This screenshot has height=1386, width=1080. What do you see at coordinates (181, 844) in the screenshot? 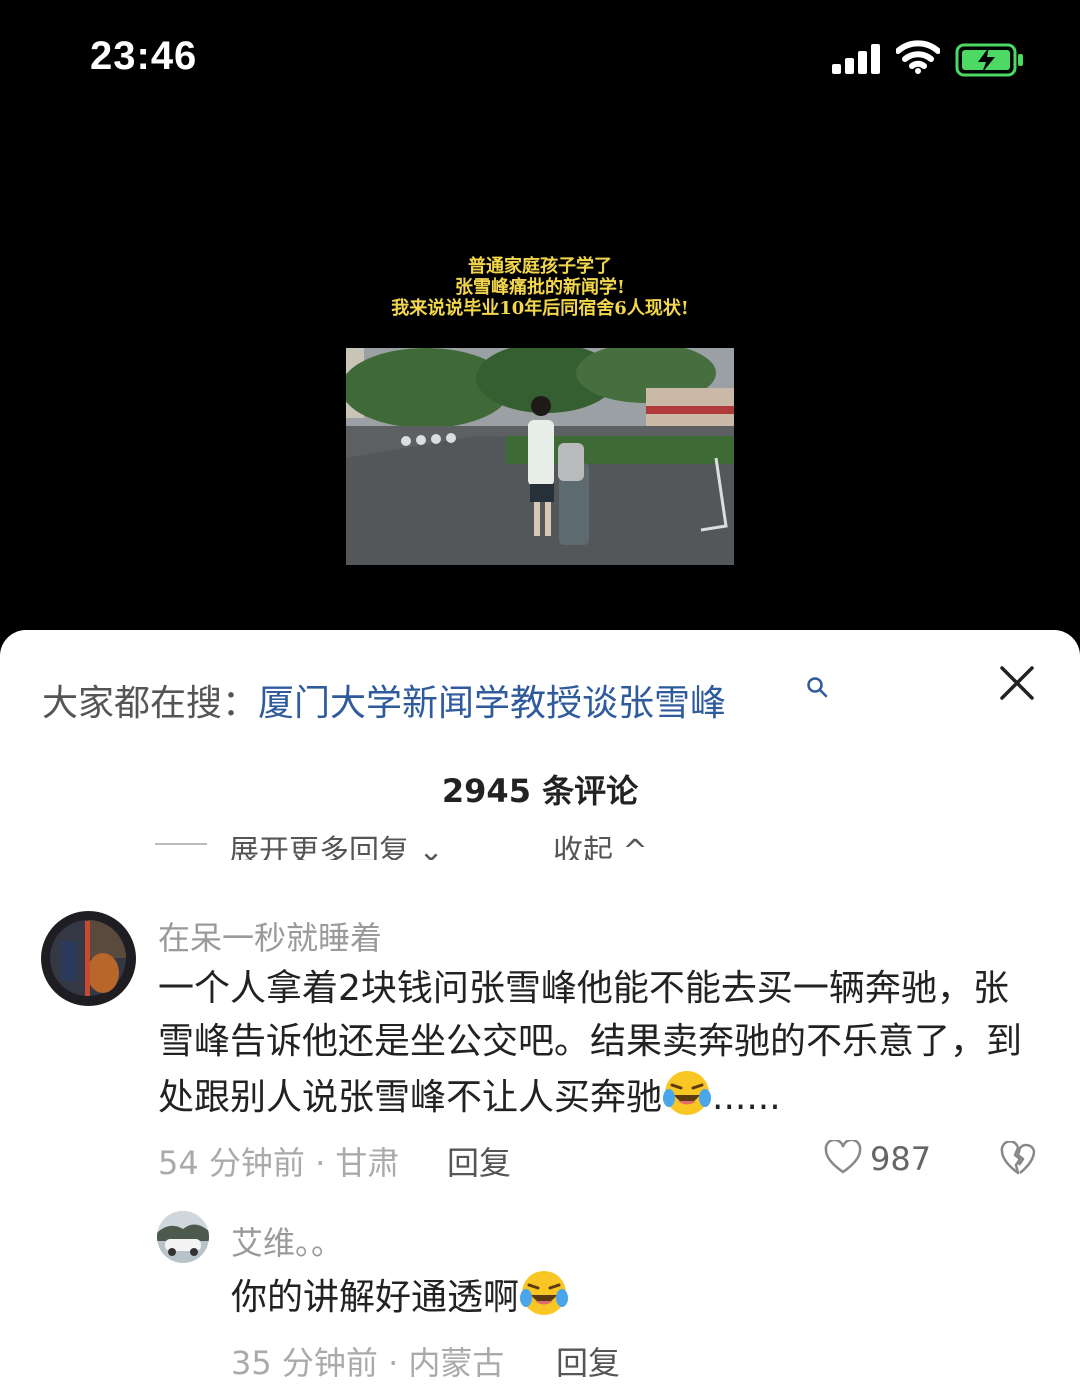
I see `divider` at bounding box center [181, 844].